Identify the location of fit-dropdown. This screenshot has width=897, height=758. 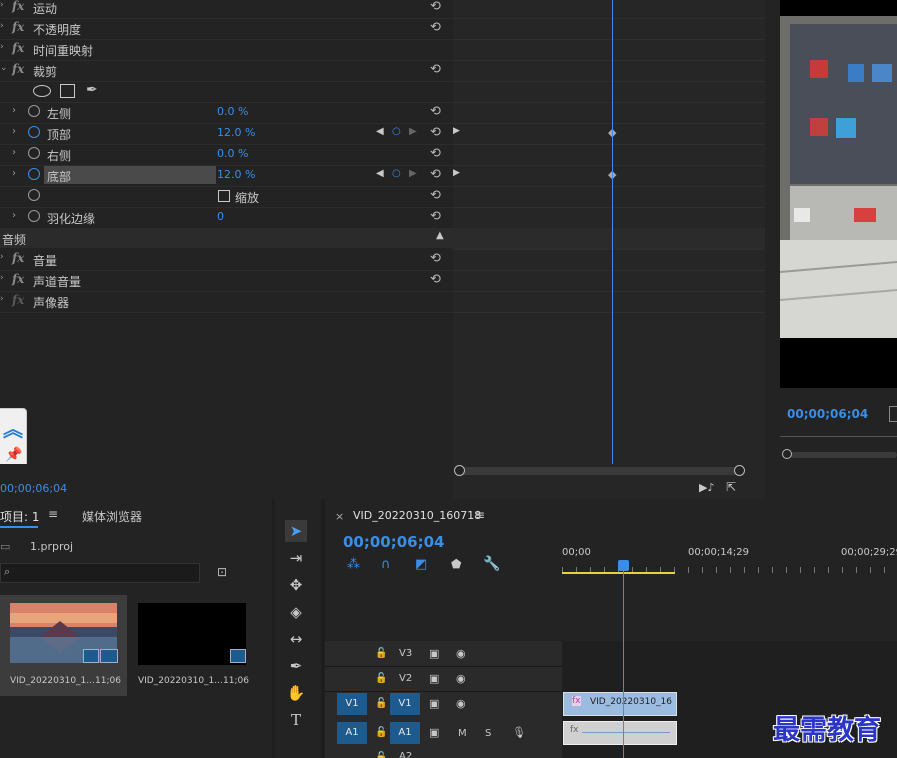
(893, 414).